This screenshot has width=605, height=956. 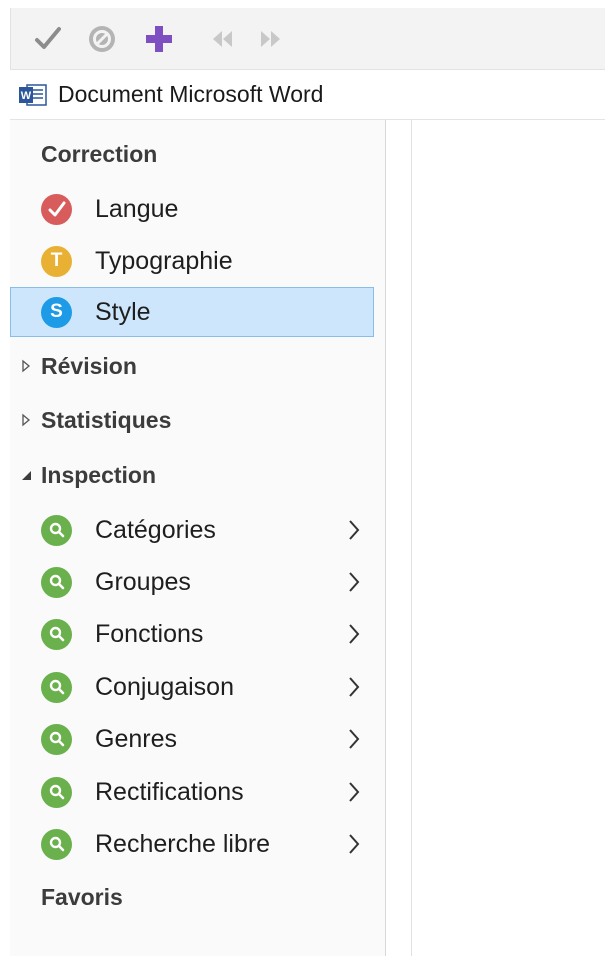 I want to click on svg-text: W, so click(x=26, y=96).